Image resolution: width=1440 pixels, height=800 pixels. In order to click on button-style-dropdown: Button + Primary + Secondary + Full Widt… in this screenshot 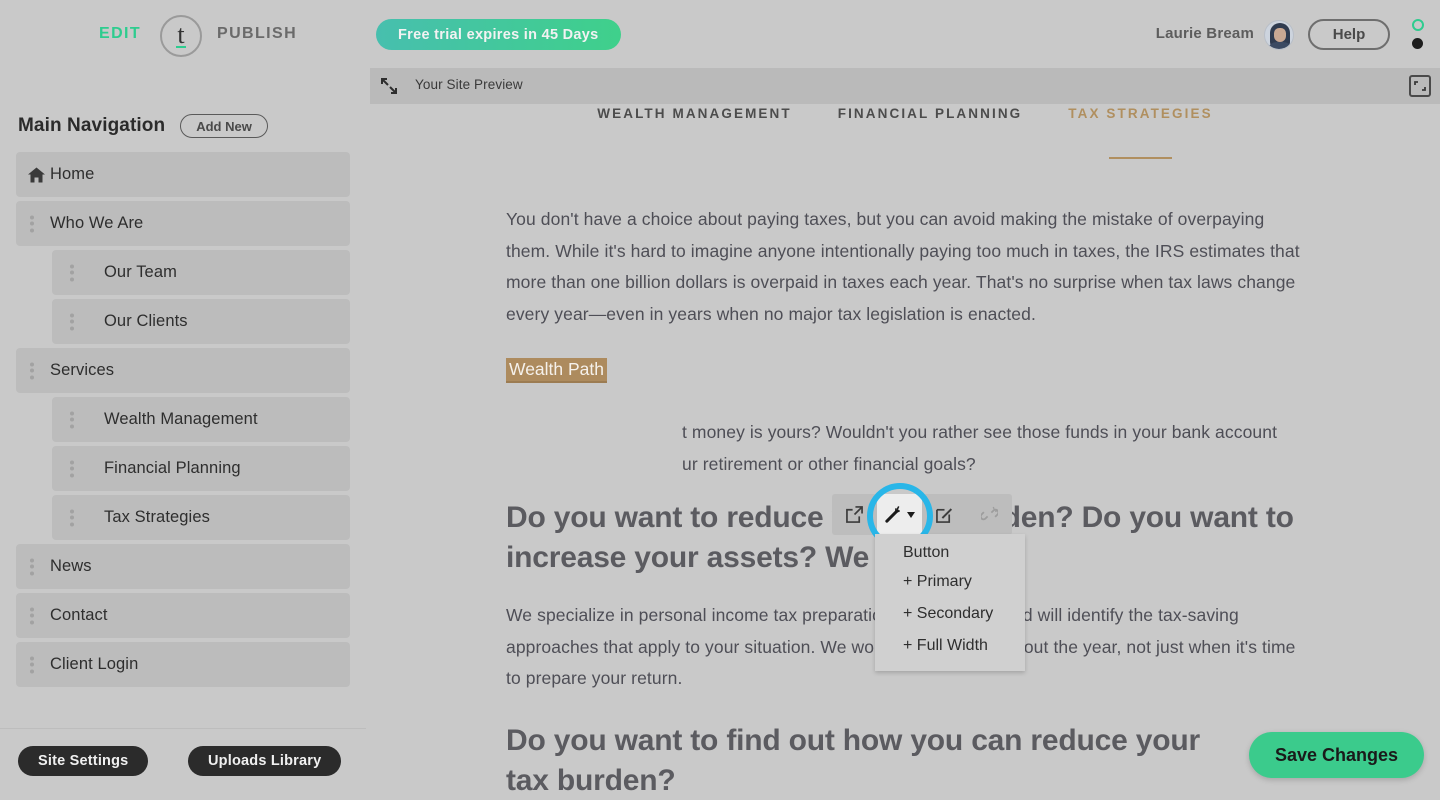, I will do `click(950, 602)`.